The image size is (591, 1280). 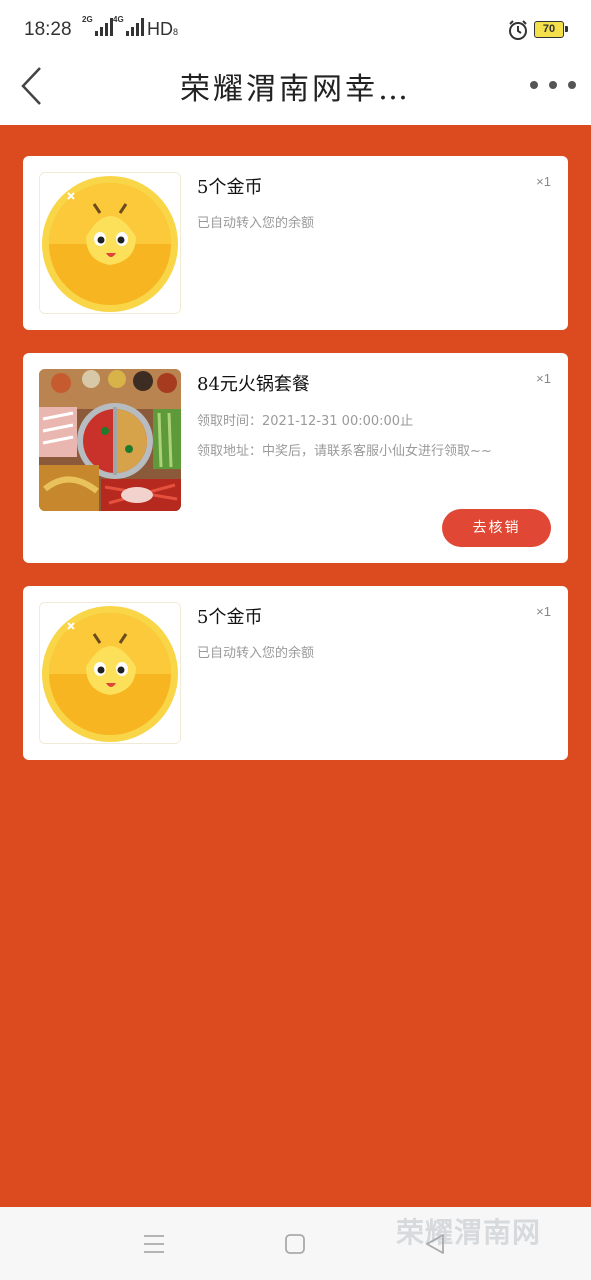 What do you see at coordinates (518, 30) in the screenshot?
I see `alarm-clock-icon` at bounding box center [518, 30].